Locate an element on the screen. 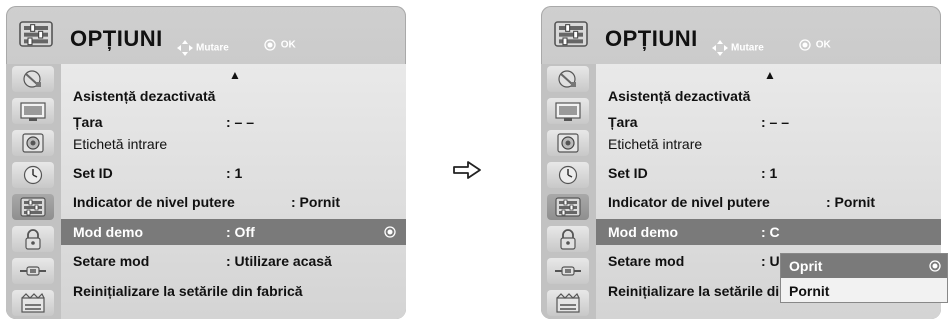 This screenshot has width=948, height=323. popup-option-off: Oprit is located at coordinates (864, 266).